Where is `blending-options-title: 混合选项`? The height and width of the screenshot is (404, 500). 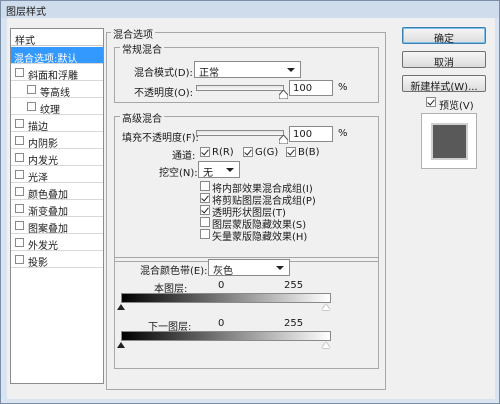
blending-options-title: 混合选项 is located at coordinates (133, 33).